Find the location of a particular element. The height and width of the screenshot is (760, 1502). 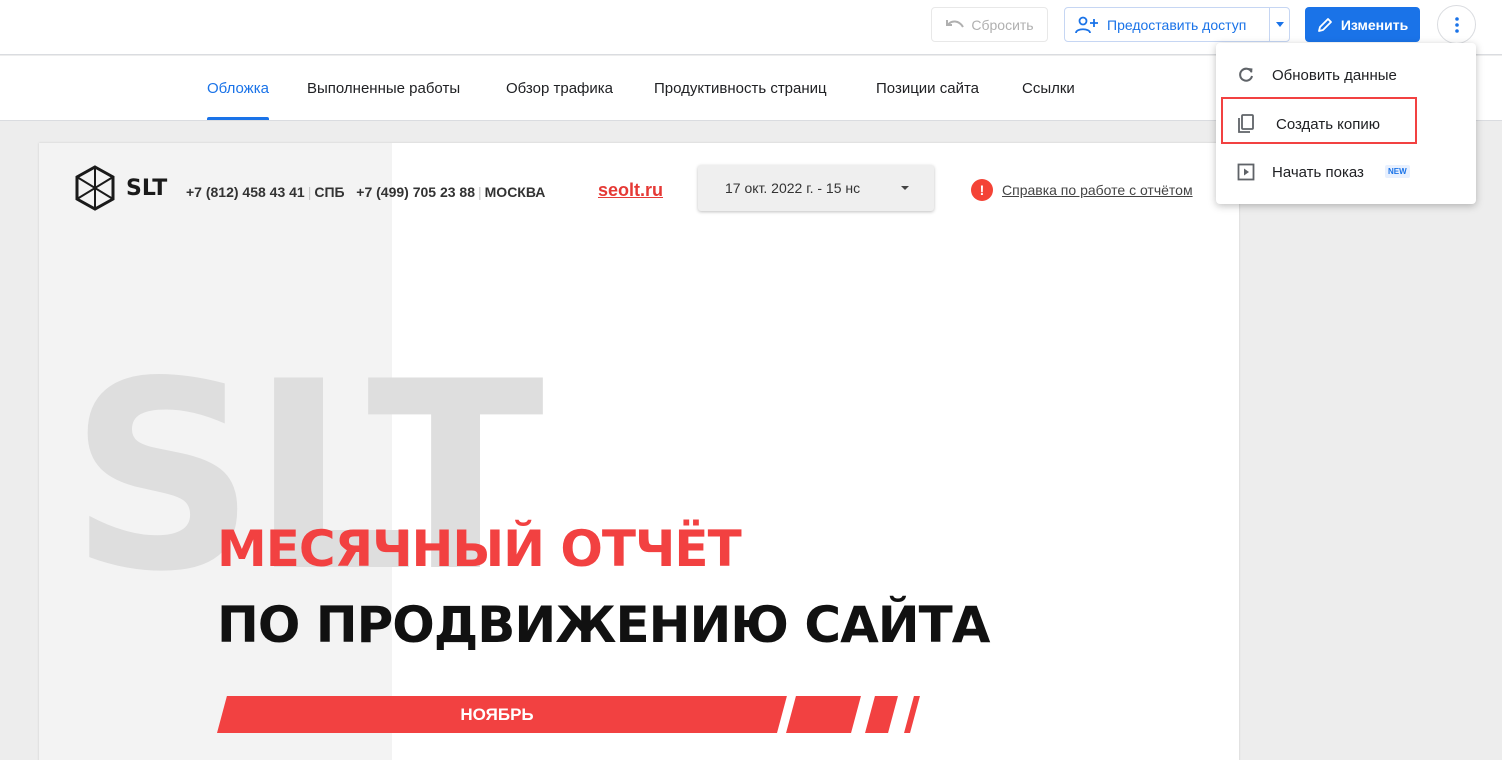

tab-page-productivity: Продуктивность страниц is located at coordinates (740, 88).